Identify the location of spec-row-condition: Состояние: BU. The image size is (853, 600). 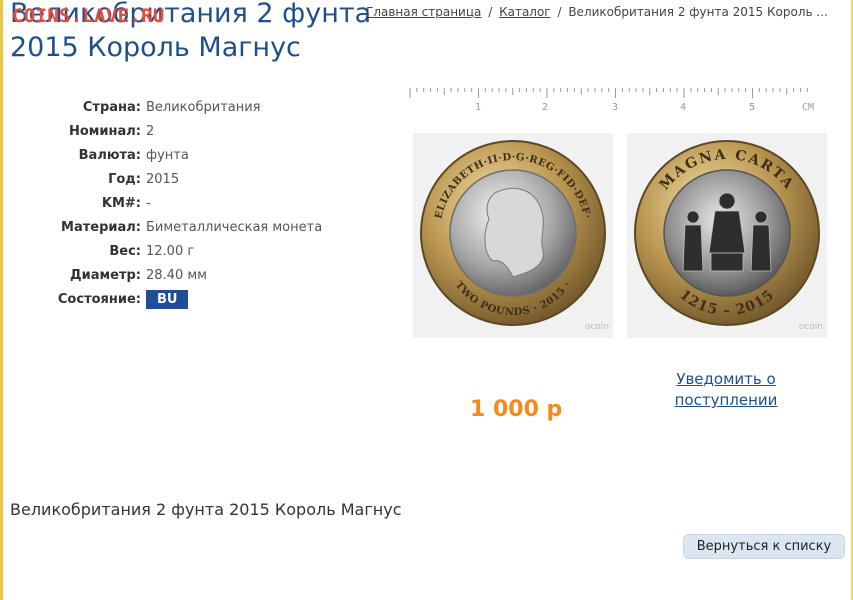
(171, 299).